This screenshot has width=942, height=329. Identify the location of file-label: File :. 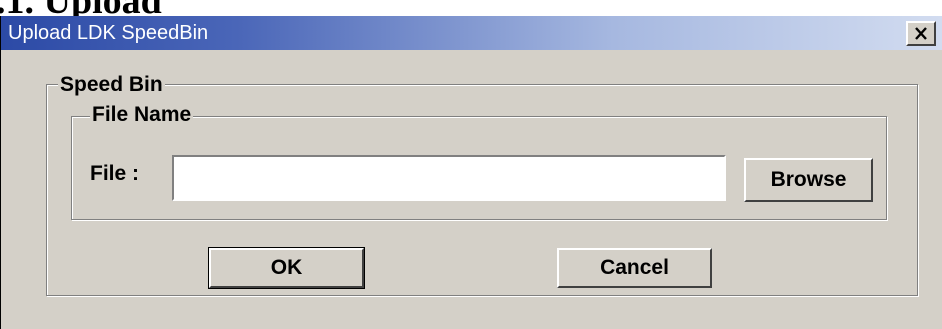
(115, 173).